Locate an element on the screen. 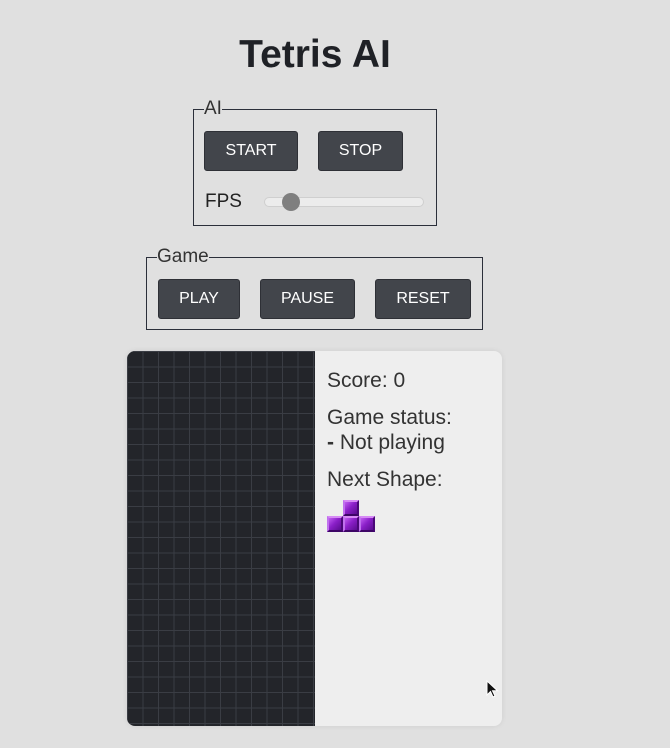 The height and width of the screenshot is (748, 670). pause-button: PAUSE is located at coordinates (307, 299).